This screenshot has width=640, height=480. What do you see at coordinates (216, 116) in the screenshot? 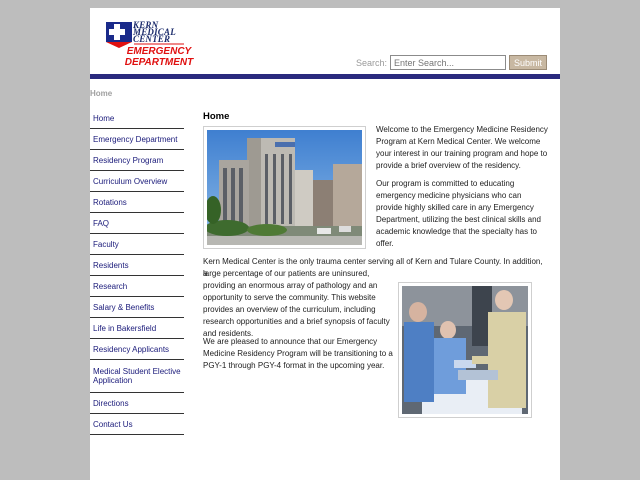
I see `page-title: Home` at bounding box center [216, 116].